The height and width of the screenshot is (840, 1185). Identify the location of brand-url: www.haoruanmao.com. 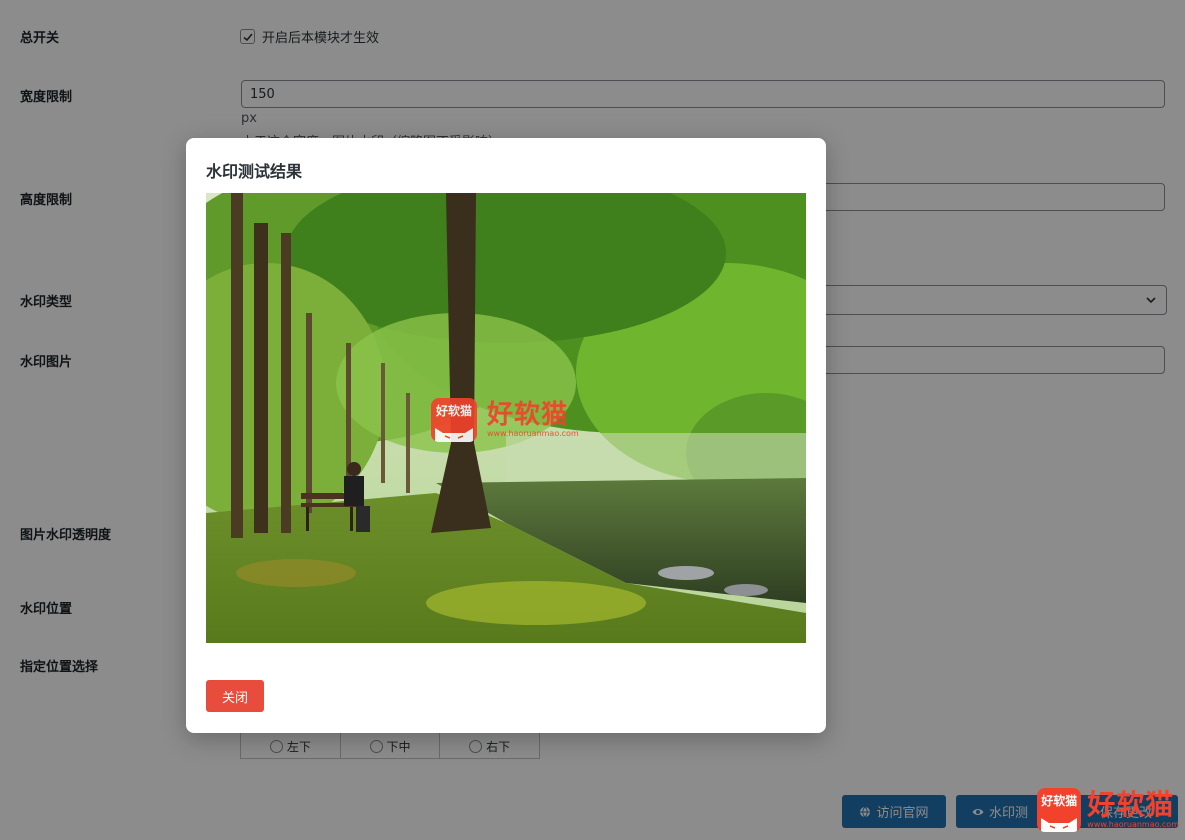
(1133, 824).